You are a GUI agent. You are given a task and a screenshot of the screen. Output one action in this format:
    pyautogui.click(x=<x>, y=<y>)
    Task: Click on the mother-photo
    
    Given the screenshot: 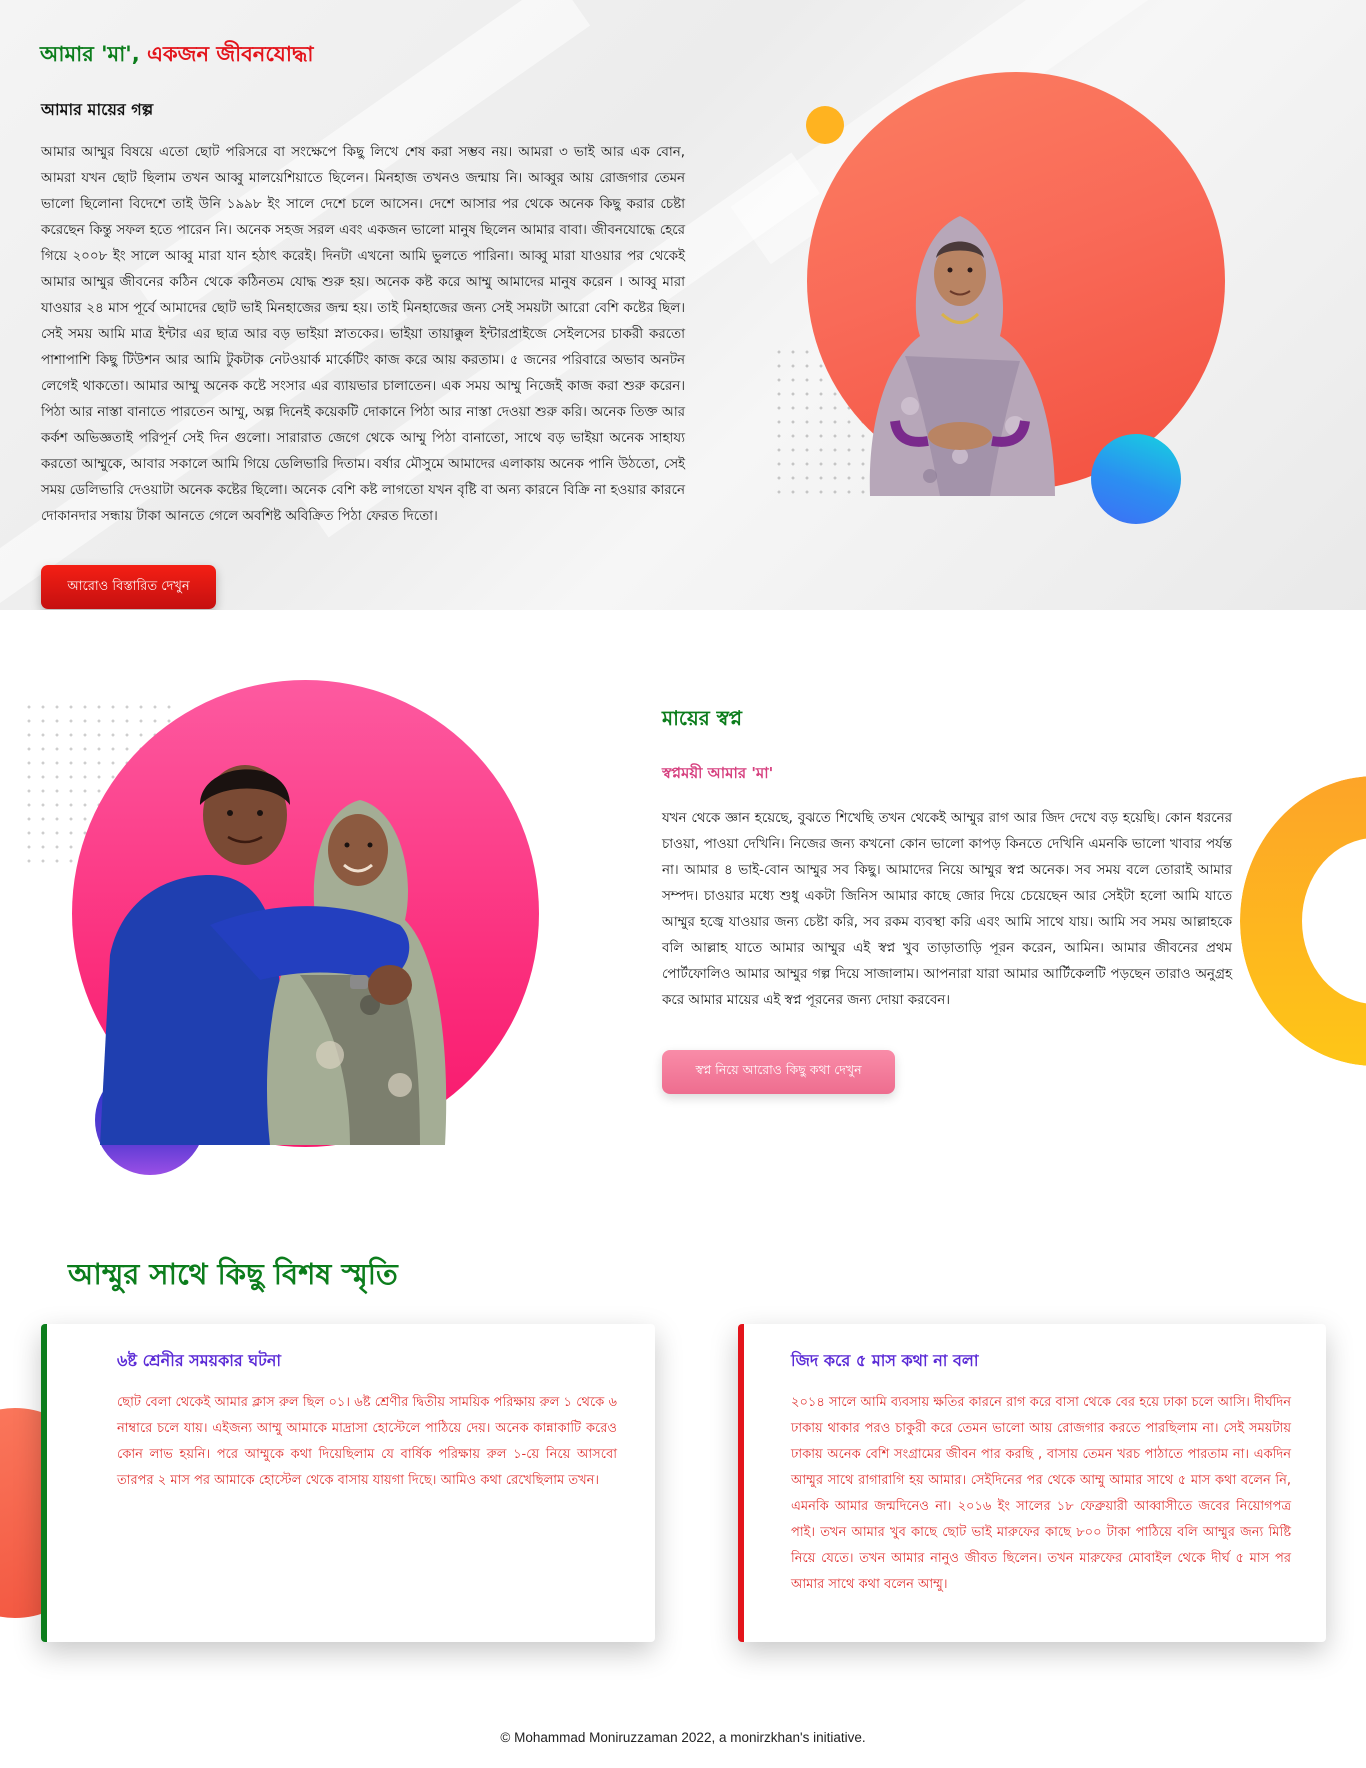 What is the action you would take?
    pyautogui.click(x=962, y=356)
    